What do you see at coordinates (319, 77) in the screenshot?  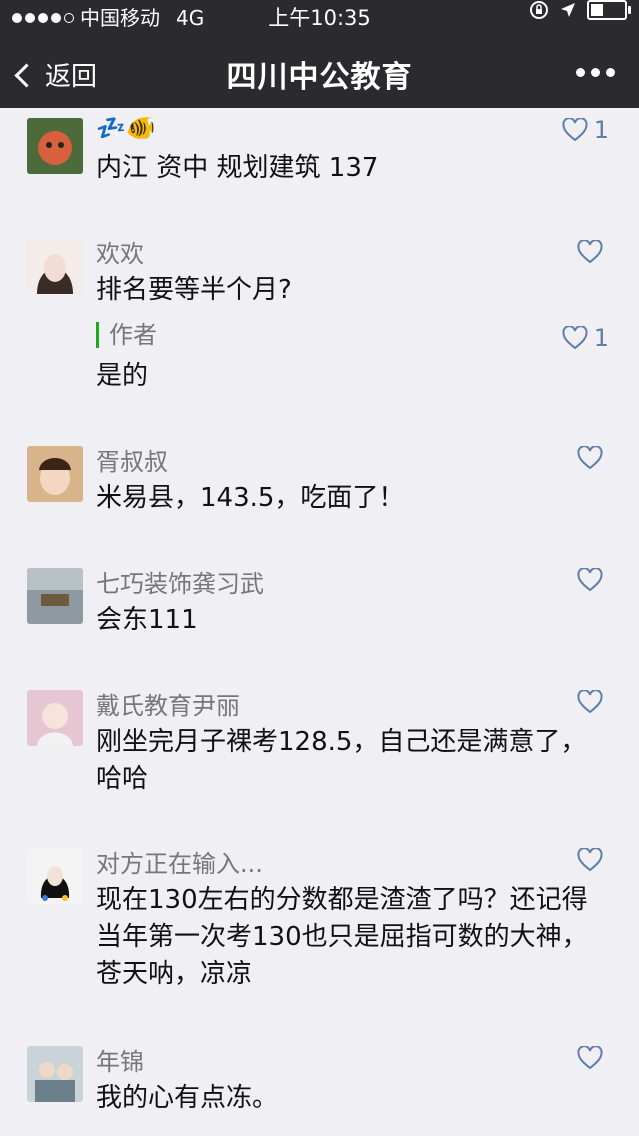 I see `page-title: 四川中公教育` at bounding box center [319, 77].